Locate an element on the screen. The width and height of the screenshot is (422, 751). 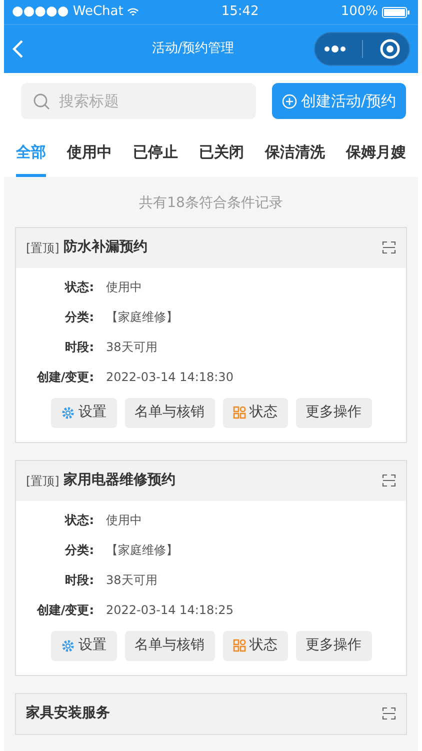
record-count: 共有18条符合条件记录 is located at coordinates (211, 203).